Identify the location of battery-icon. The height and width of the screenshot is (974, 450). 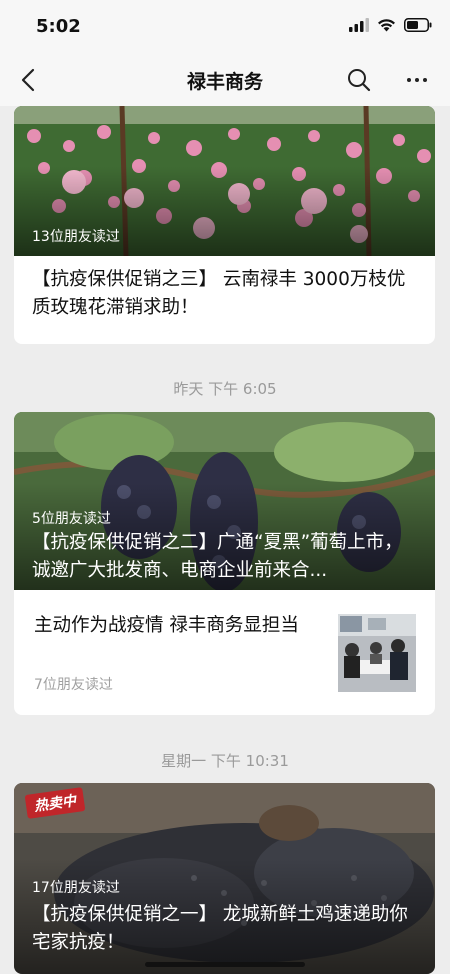
(418, 25).